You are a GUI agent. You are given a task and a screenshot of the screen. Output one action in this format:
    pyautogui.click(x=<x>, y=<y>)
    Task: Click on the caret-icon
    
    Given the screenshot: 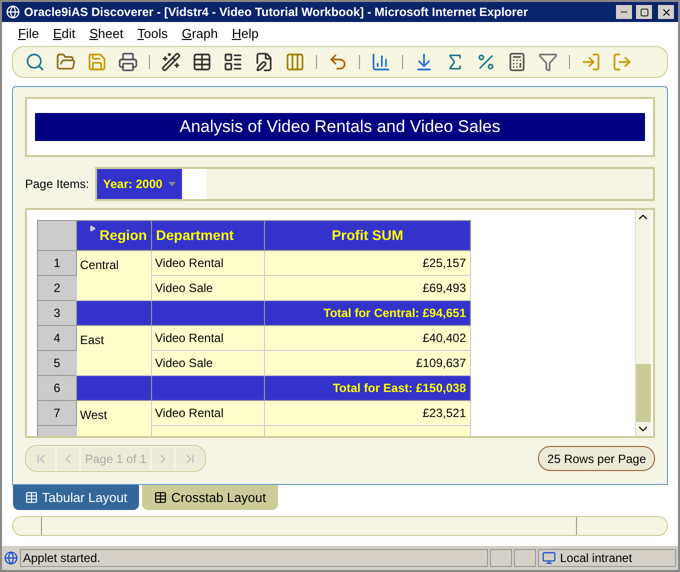 What is the action you would take?
    pyautogui.click(x=172, y=184)
    